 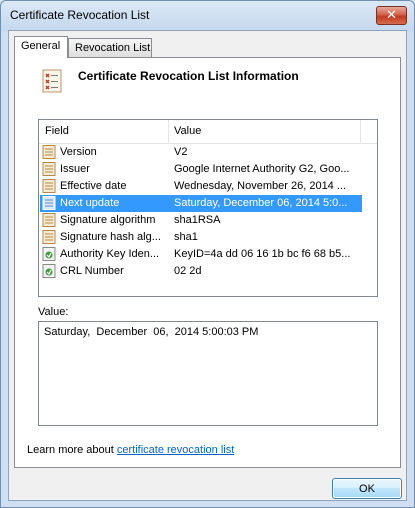 I want to click on ok-button: OK, so click(x=367, y=488).